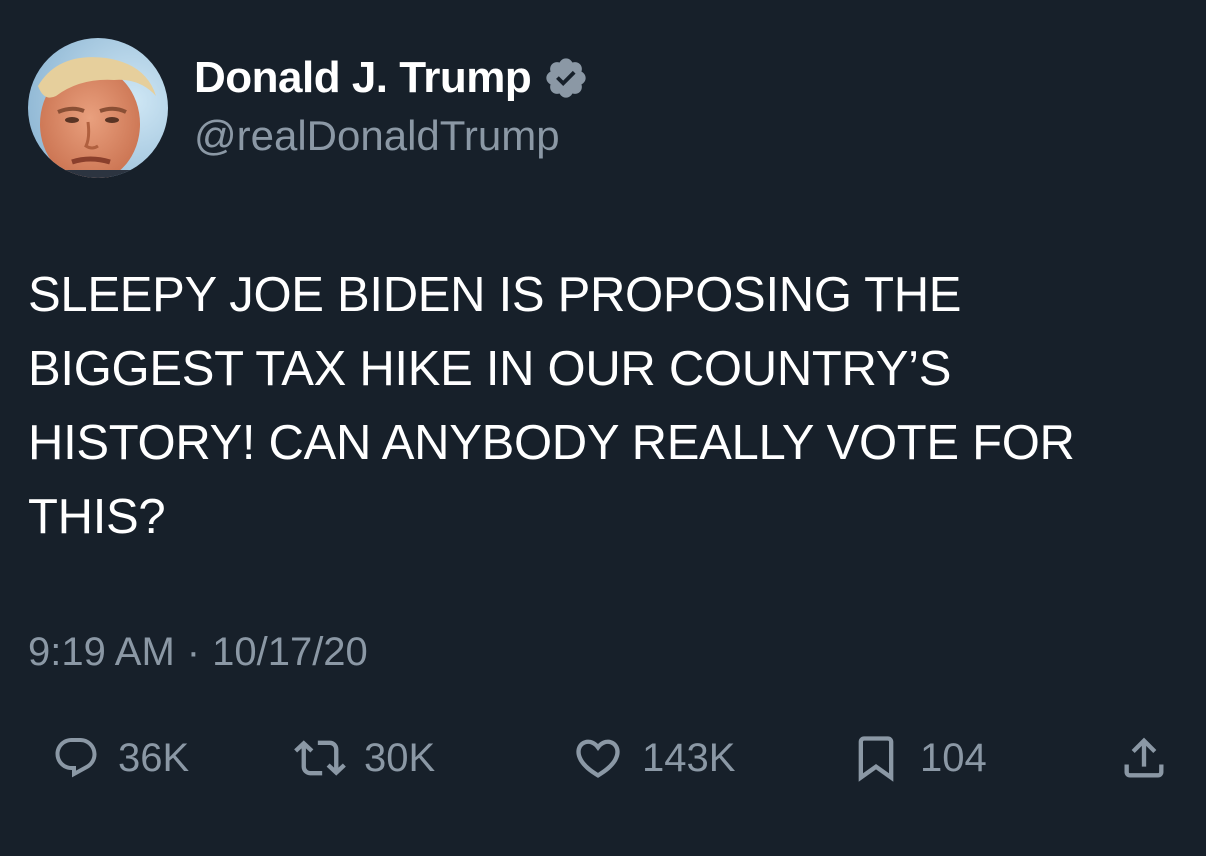 This screenshot has width=1206, height=856. Describe the element at coordinates (953, 757) in the screenshot. I see `bookmark-count: 104` at that location.